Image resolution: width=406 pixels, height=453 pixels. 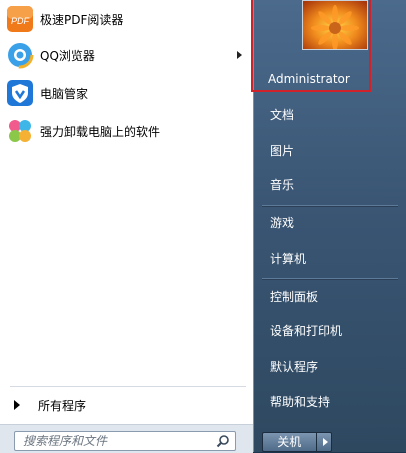 I want to click on link-computer: 计算机, so click(x=334, y=259).